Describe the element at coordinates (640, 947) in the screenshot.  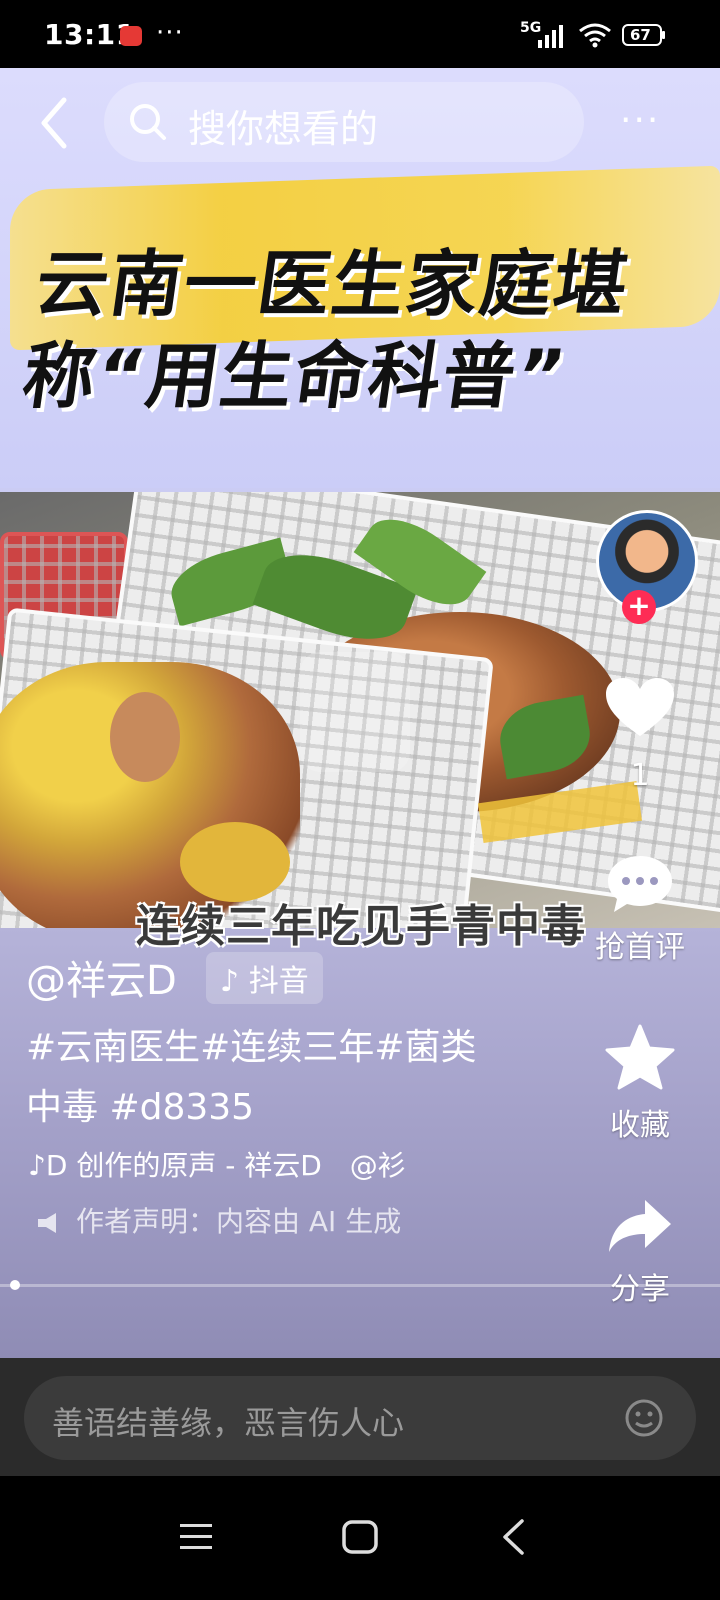
I see `comment-label: 抢首评` at that location.